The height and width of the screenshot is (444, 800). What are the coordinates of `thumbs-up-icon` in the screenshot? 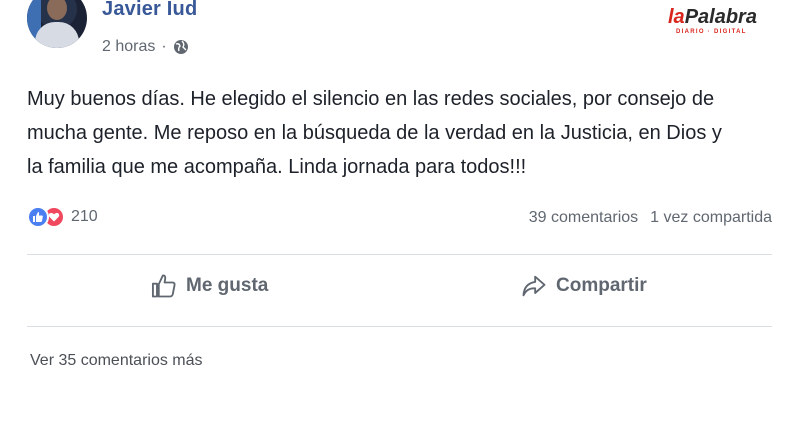 It's located at (163, 286).